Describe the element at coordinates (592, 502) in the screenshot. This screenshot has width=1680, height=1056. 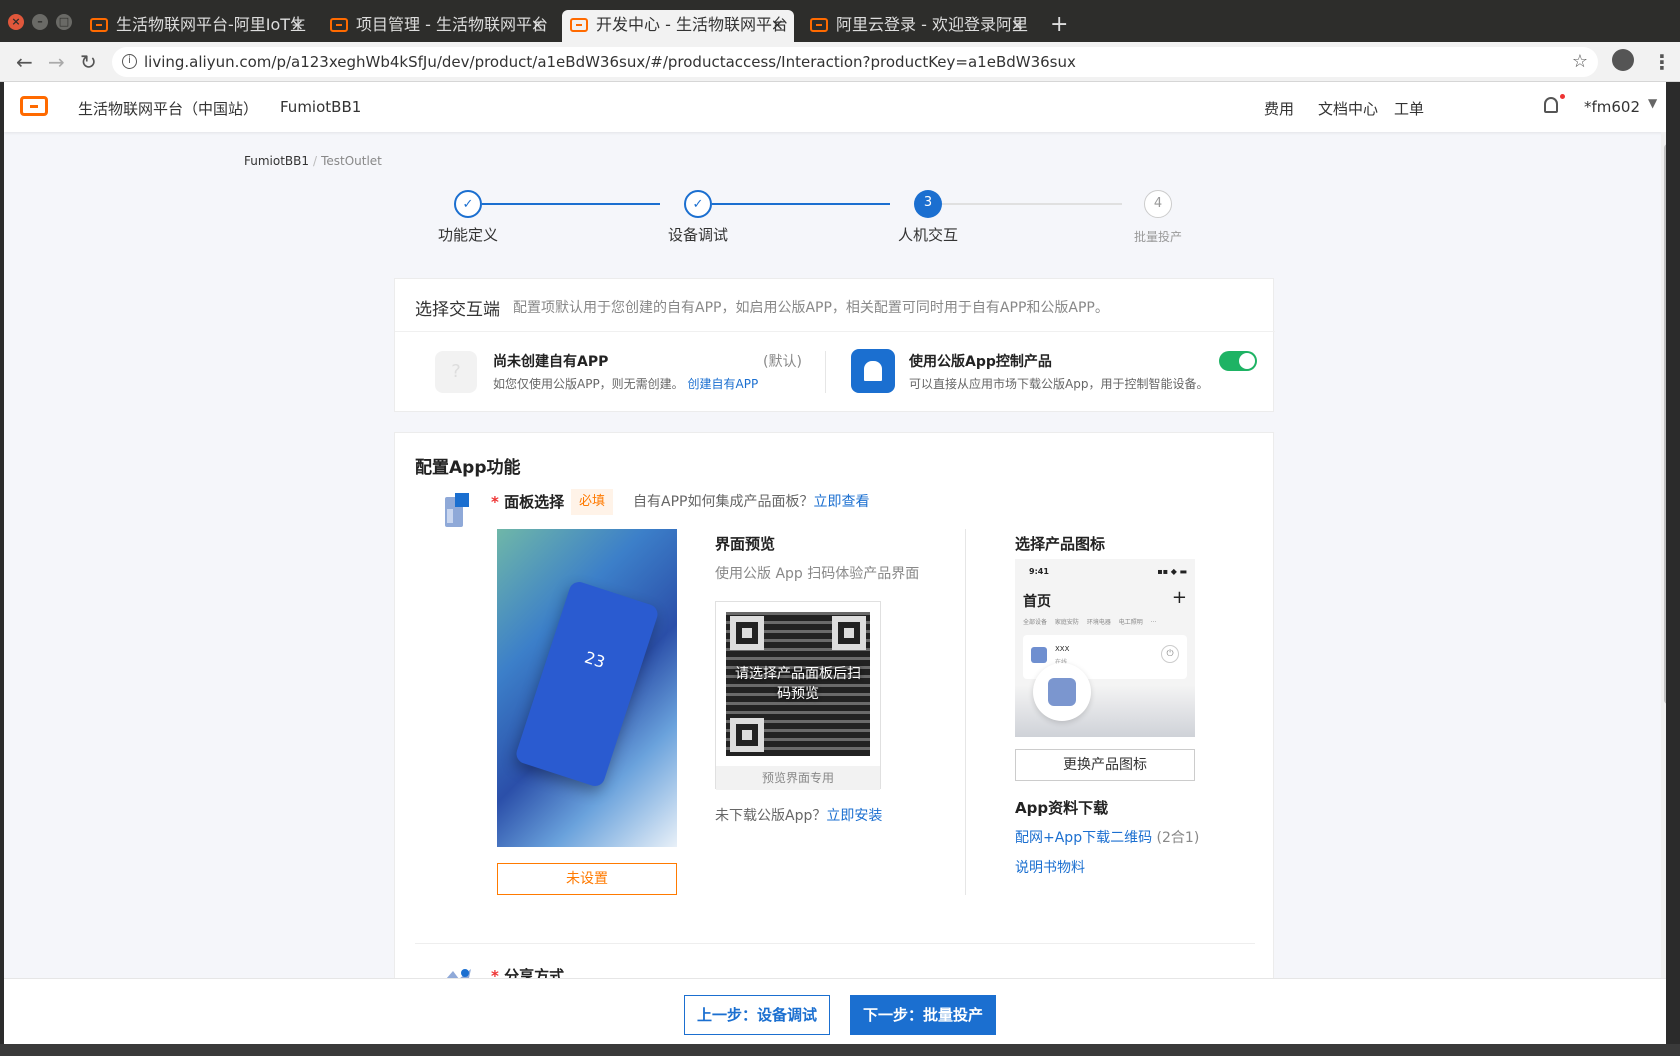
I see `required-badge: 必填` at that location.